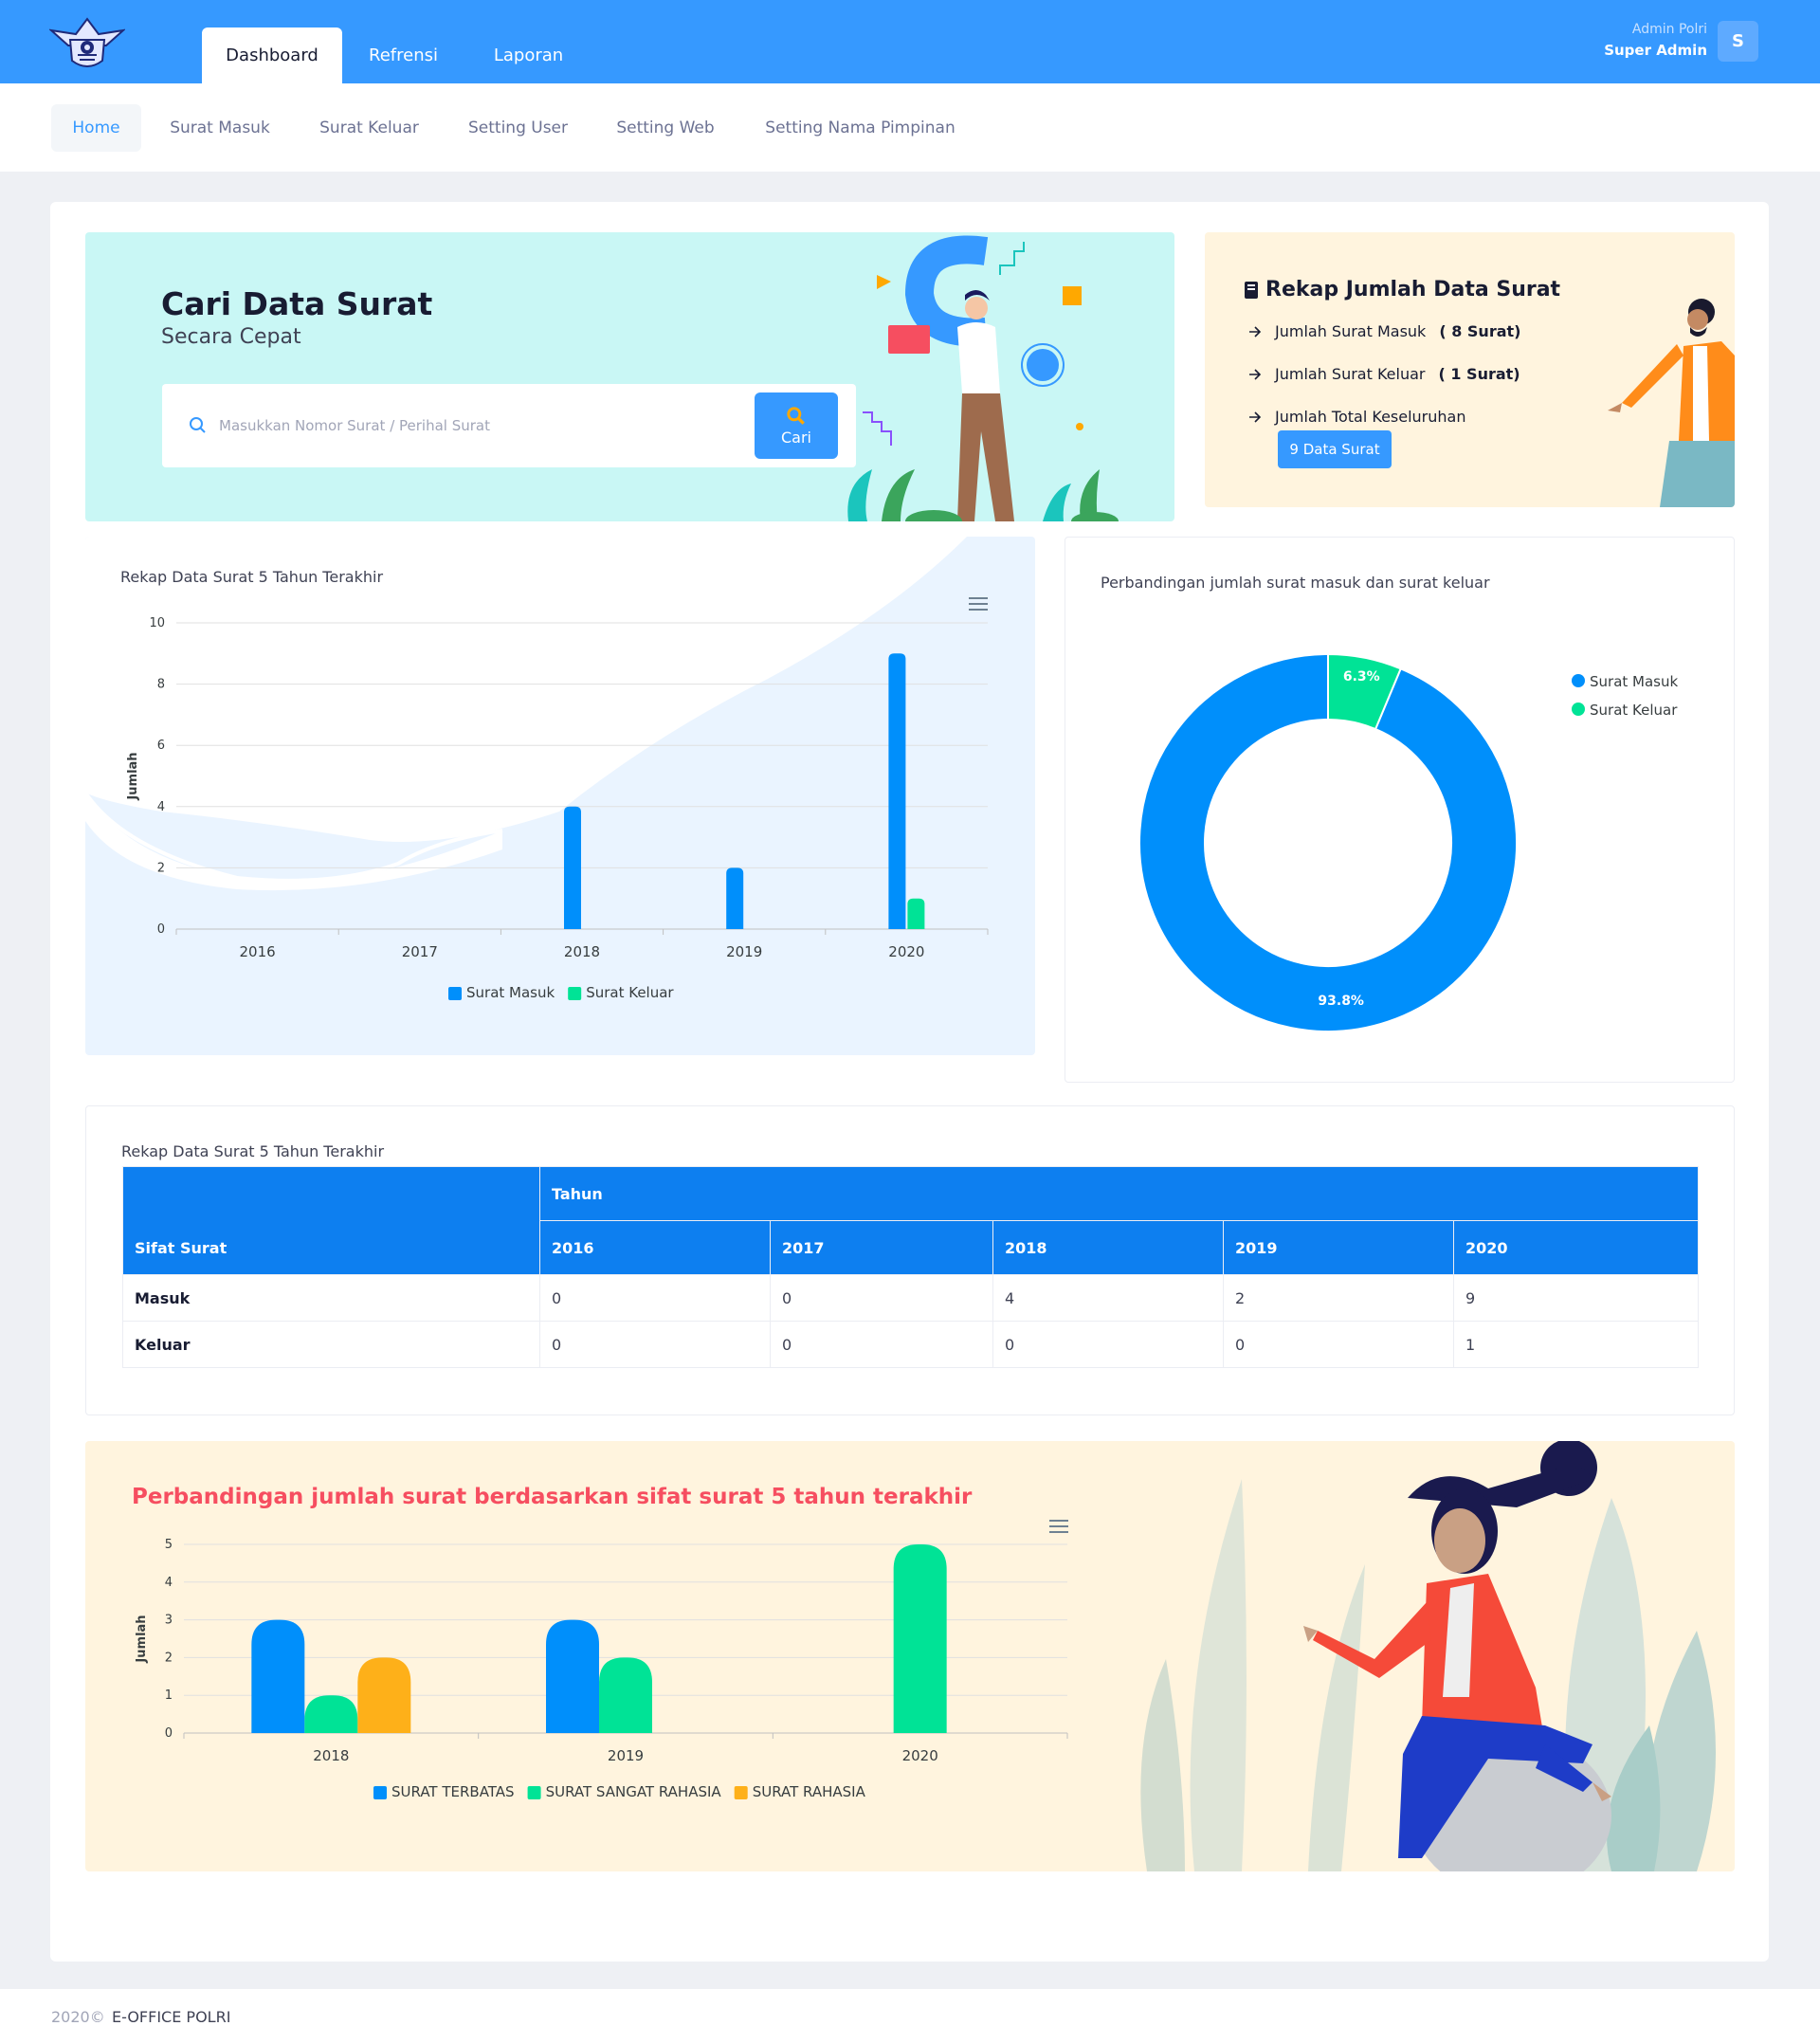  Describe the element at coordinates (171, 2017) in the screenshot. I see `footer-name: E-OFFICE POLRI` at that location.